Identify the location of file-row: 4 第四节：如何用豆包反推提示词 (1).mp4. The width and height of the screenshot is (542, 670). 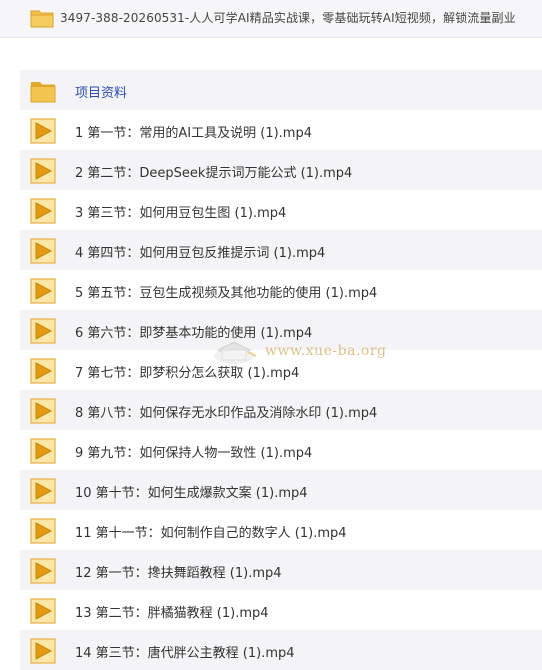
(281, 250).